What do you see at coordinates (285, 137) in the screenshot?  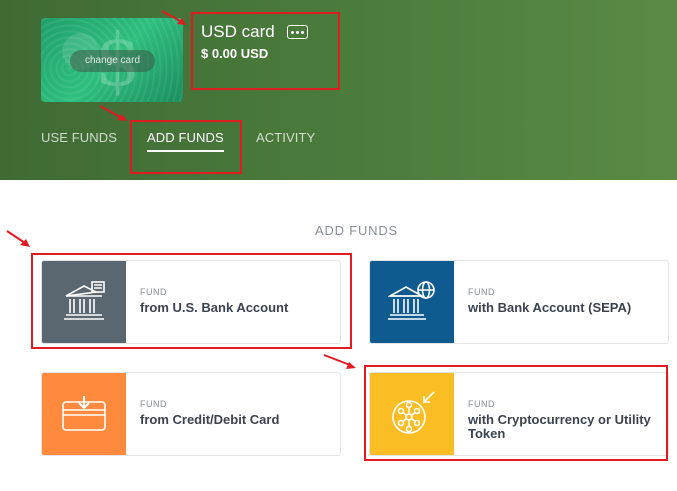 I see `tab-activity: ACTIVITY` at bounding box center [285, 137].